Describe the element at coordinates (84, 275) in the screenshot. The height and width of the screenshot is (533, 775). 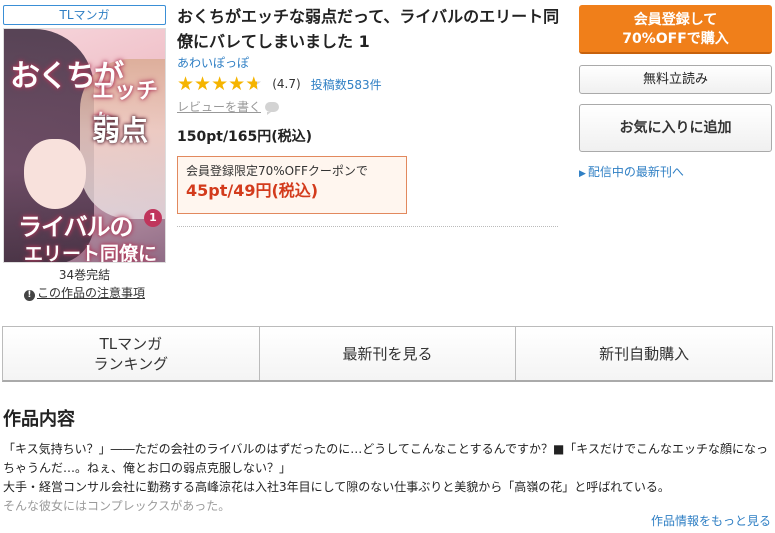
I see `volume-count: 34巻完結` at that location.